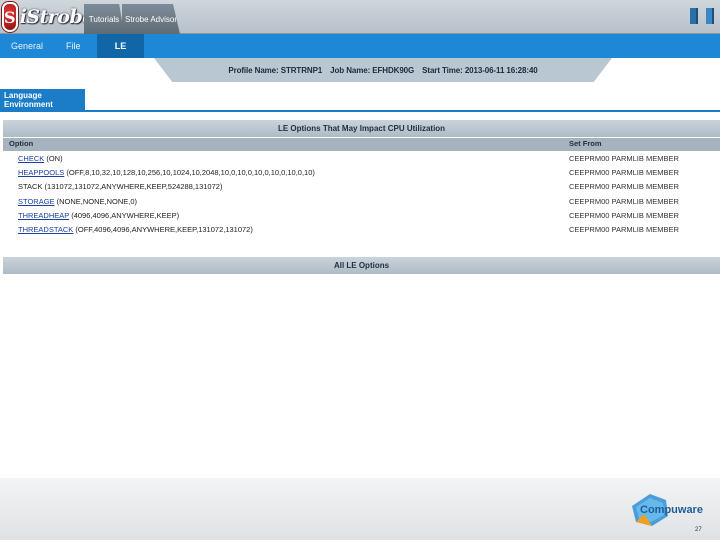 This screenshot has width=720, height=540. What do you see at coordinates (360, 46) in the screenshot?
I see `menu-bar: General File LE` at bounding box center [360, 46].